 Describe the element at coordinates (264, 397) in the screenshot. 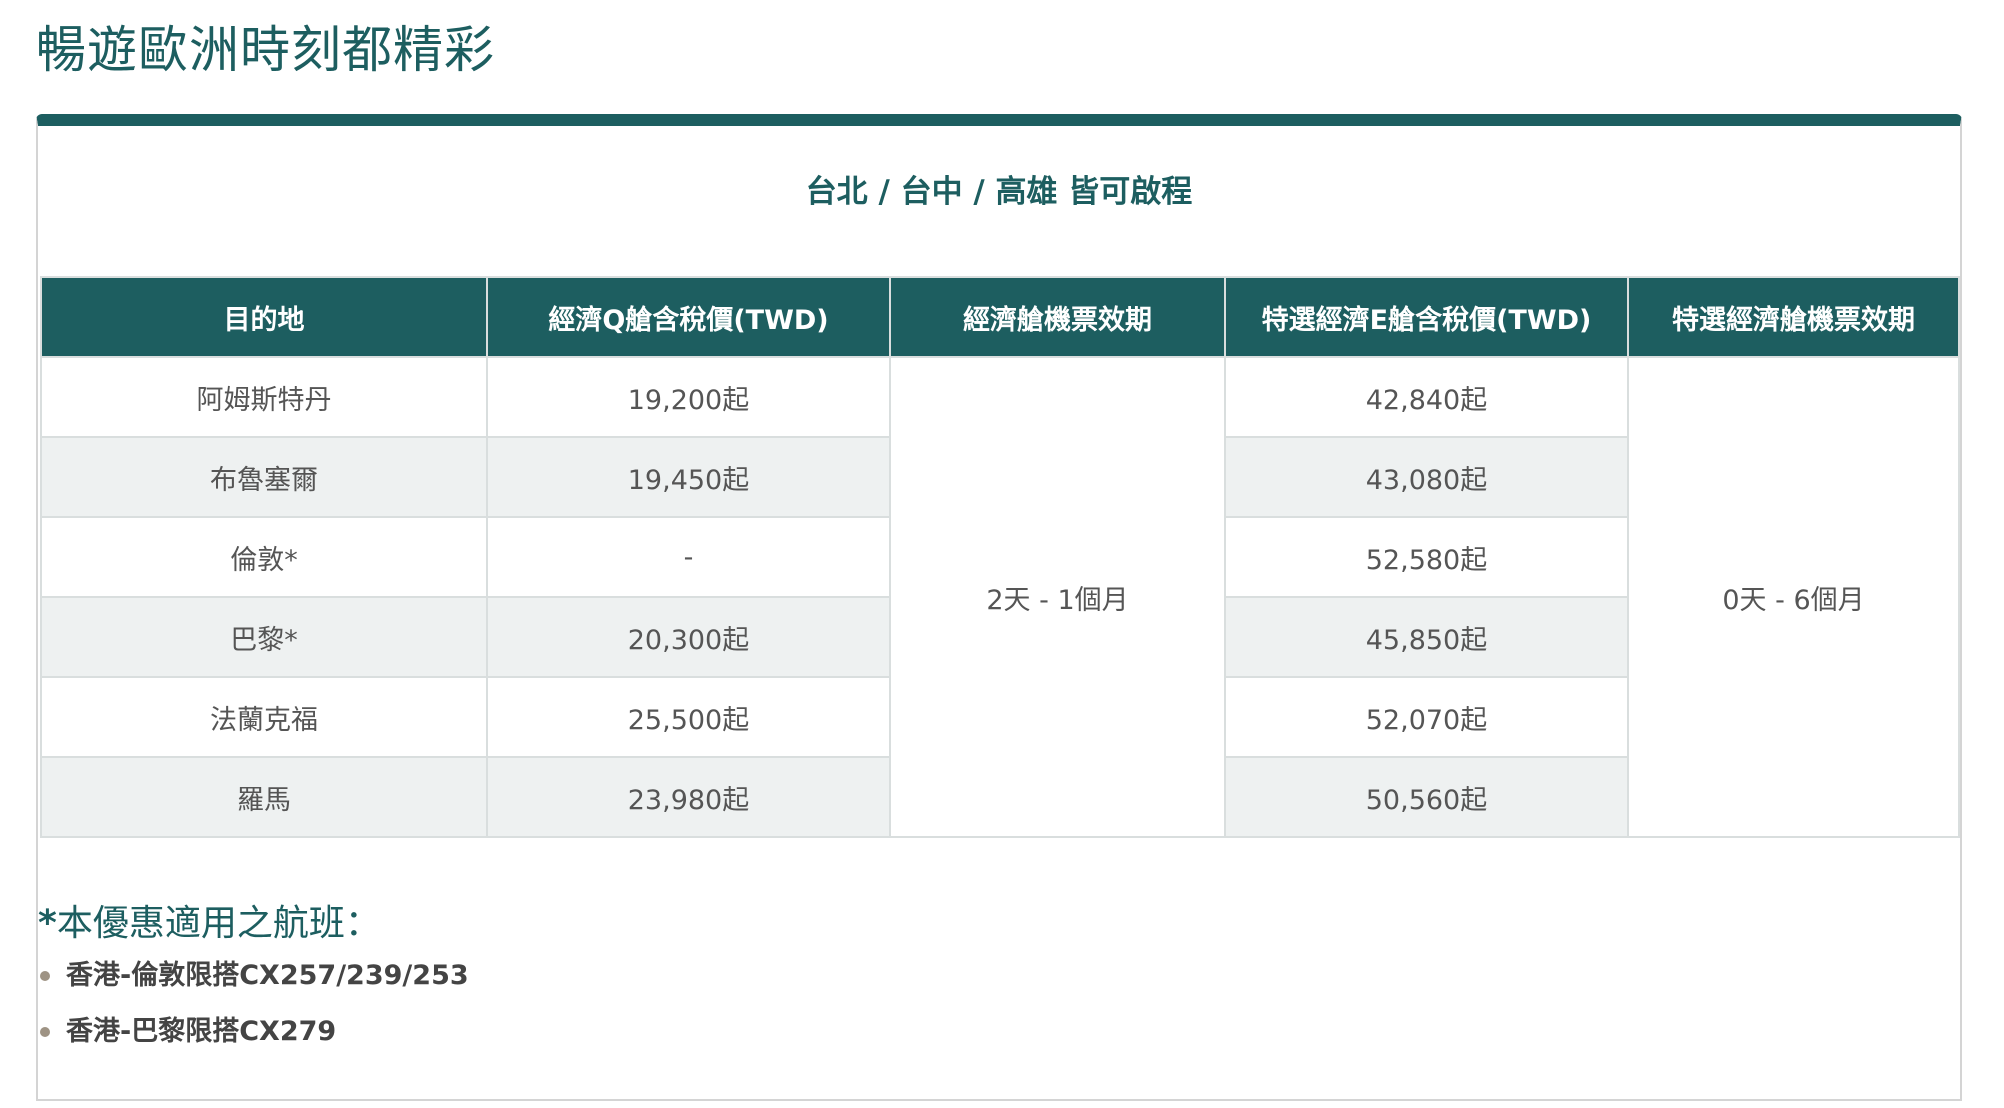

I see `destination-cell: 阿姆斯特丹` at that location.